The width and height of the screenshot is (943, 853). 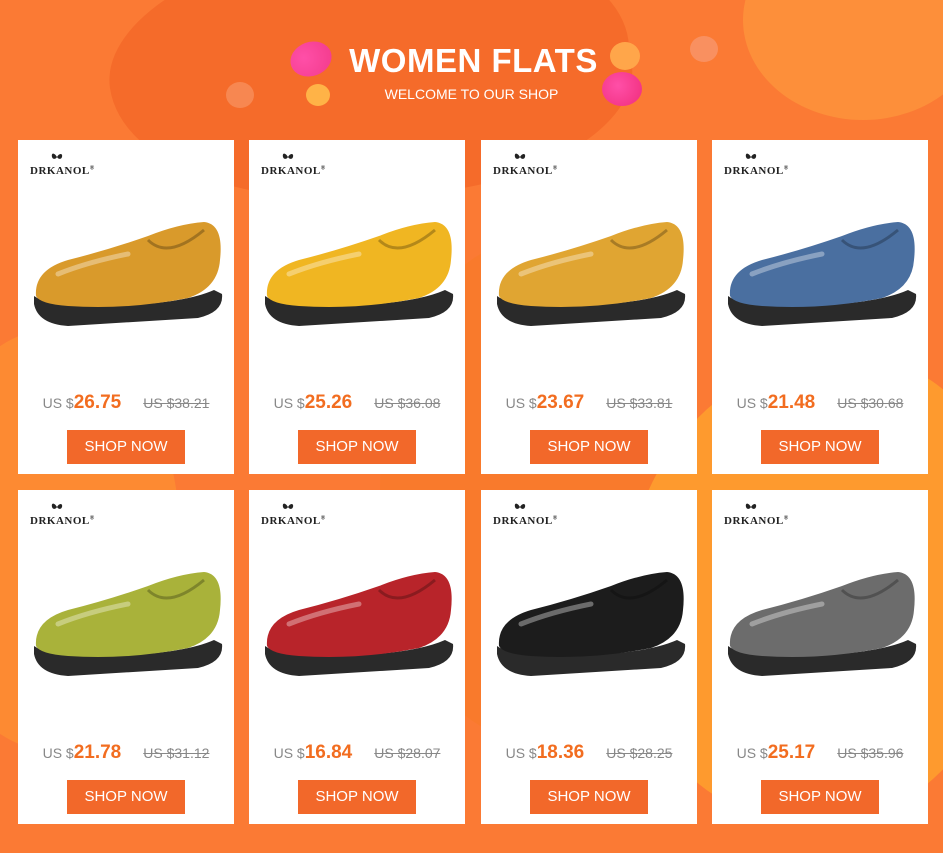 I want to click on product-card: DRKANOL® US $21.78 US $31.12 SHOP NOW, so click(x=126, y=657).